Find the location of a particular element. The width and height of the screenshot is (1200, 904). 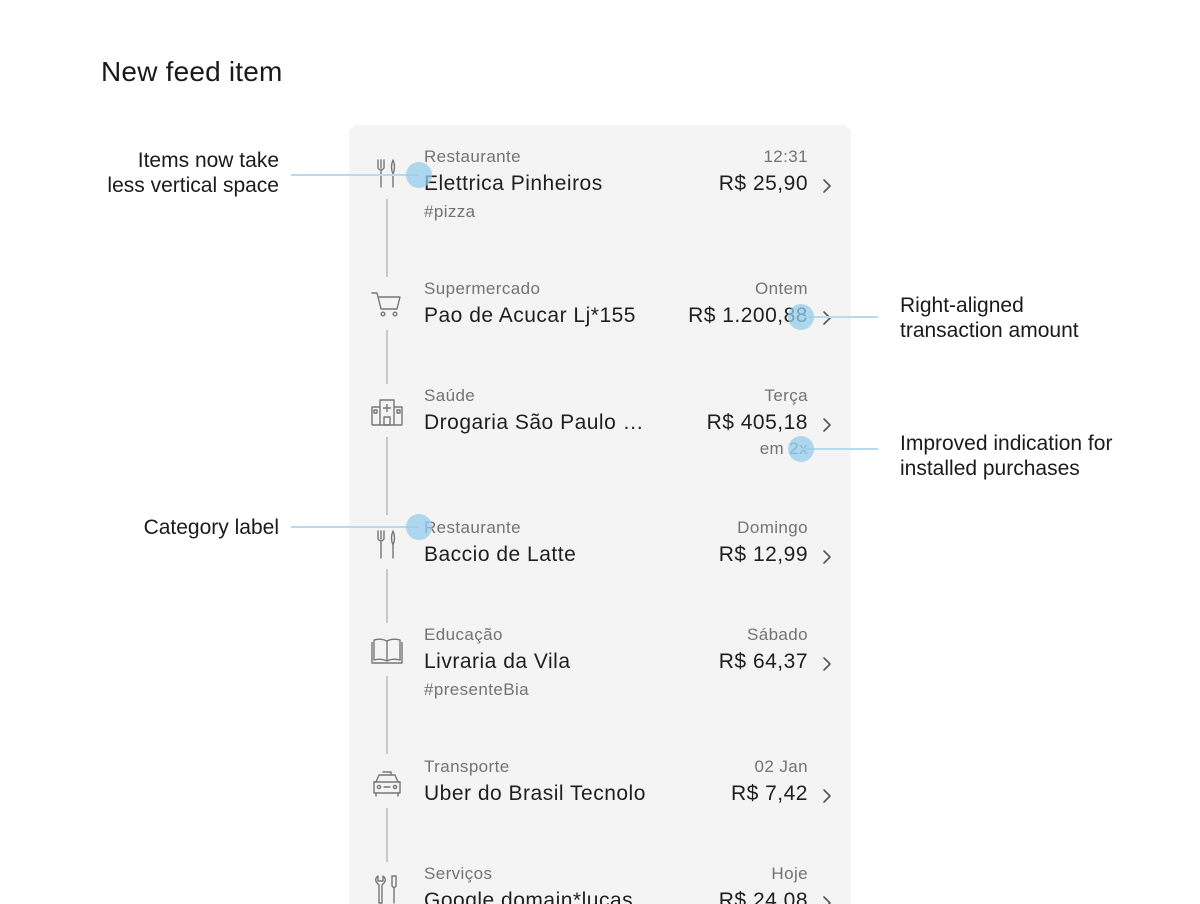

merchant-name: Pao de Acucar Lj*155 is located at coordinates (530, 315).